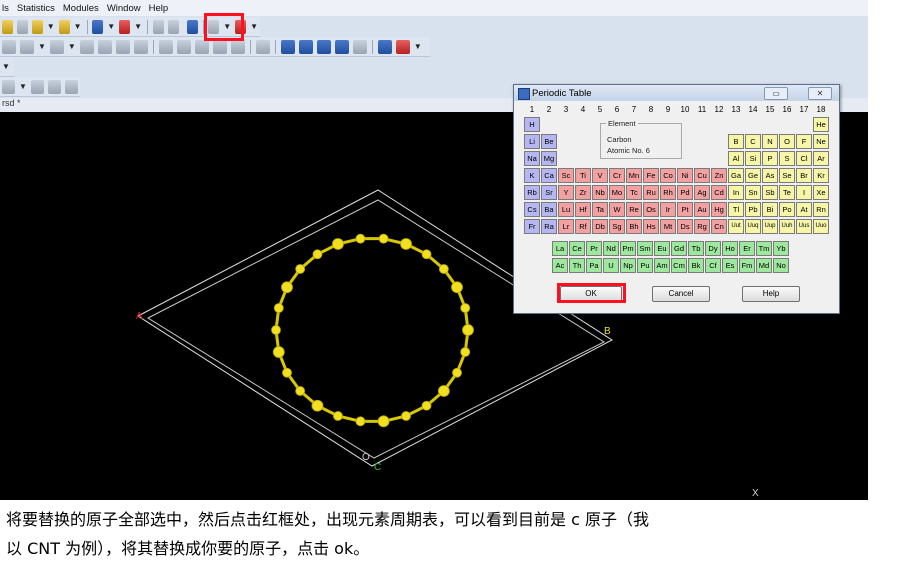 The width and height of the screenshot is (900, 564). What do you see at coordinates (736, 209) in the screenshot?
I see `element-cell: Tl` at bounding box center [736, 209].